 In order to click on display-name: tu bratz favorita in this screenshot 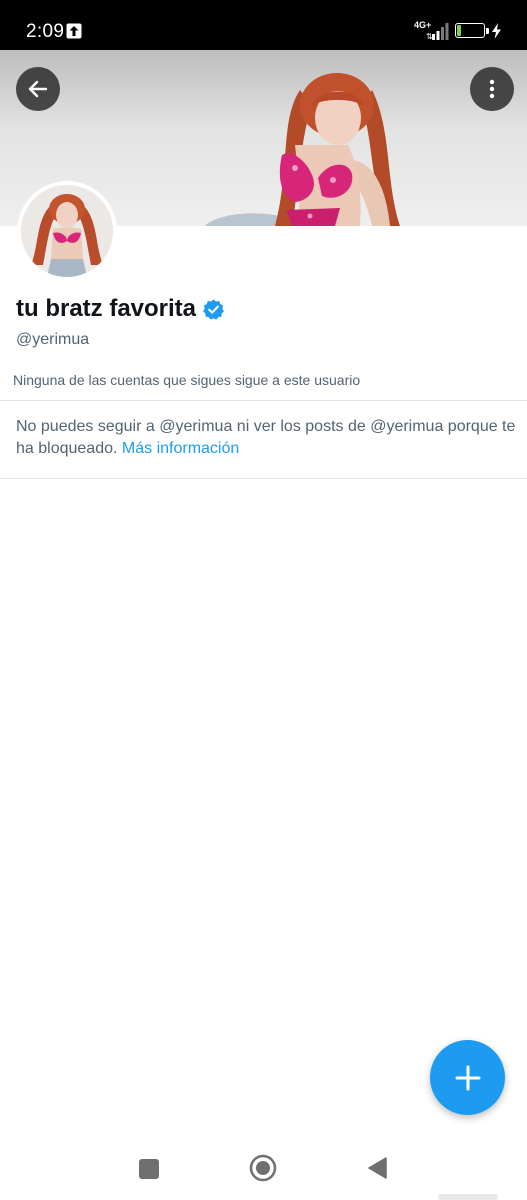, I will do `click(106, 308)`.